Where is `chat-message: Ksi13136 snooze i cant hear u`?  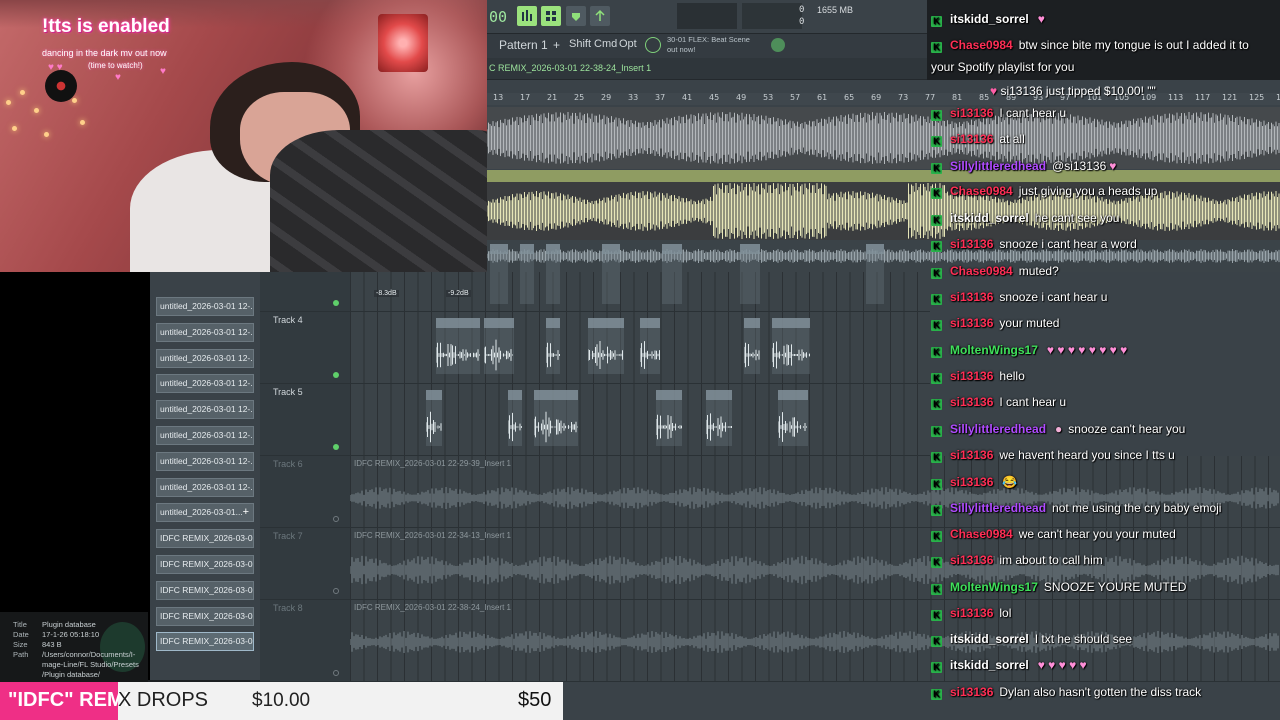
chat-message: Ksi13136 snooze i cant hear u is located at coordinates (1019, 297).